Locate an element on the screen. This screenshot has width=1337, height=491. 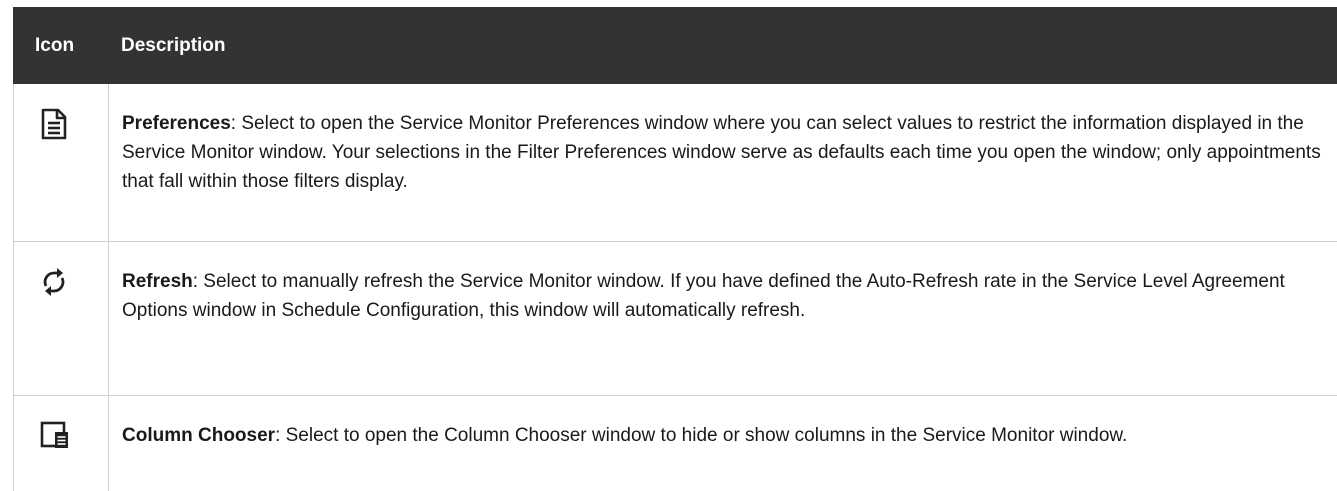
header-description-column: Description is located at coordinates (173, 45).